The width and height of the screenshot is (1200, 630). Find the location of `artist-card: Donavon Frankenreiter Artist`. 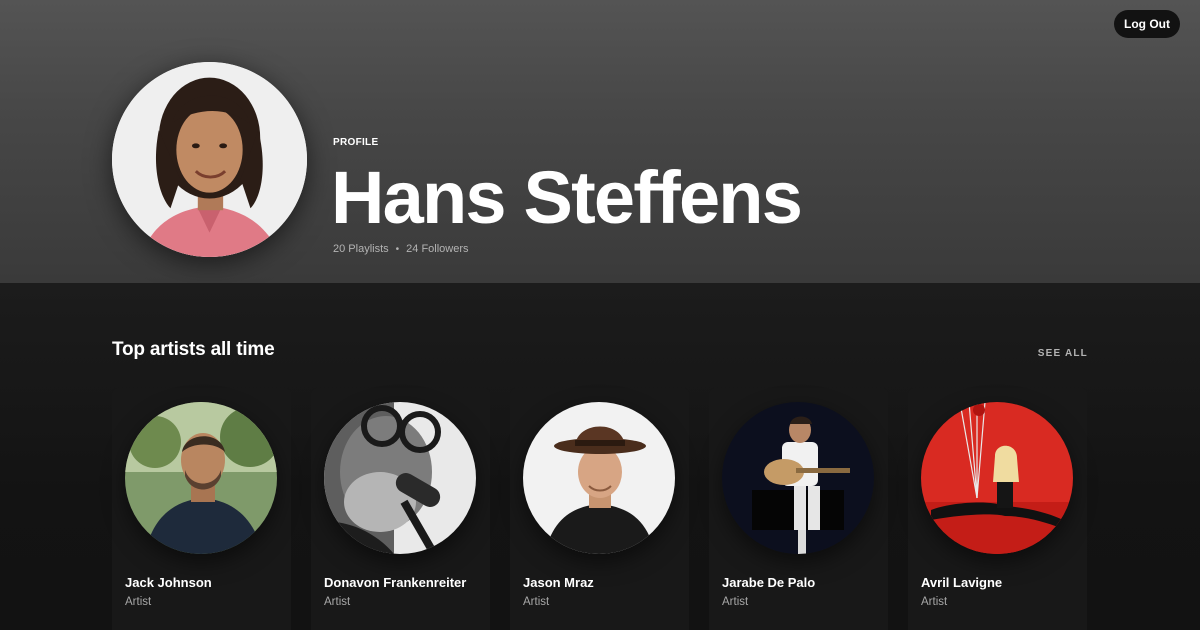

artist-card: Donavon Frankenreiter Artist is located at coordinates (400, 509).